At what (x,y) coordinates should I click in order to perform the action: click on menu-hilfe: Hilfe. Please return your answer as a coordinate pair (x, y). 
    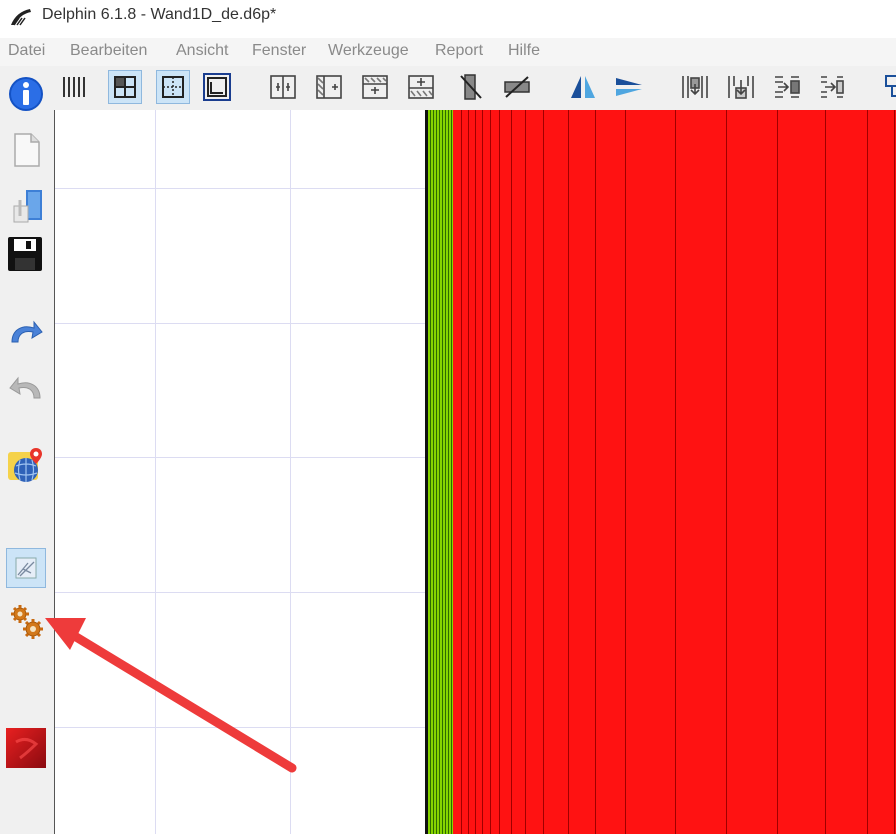
    Looking at the image, I should click on (524, 51).